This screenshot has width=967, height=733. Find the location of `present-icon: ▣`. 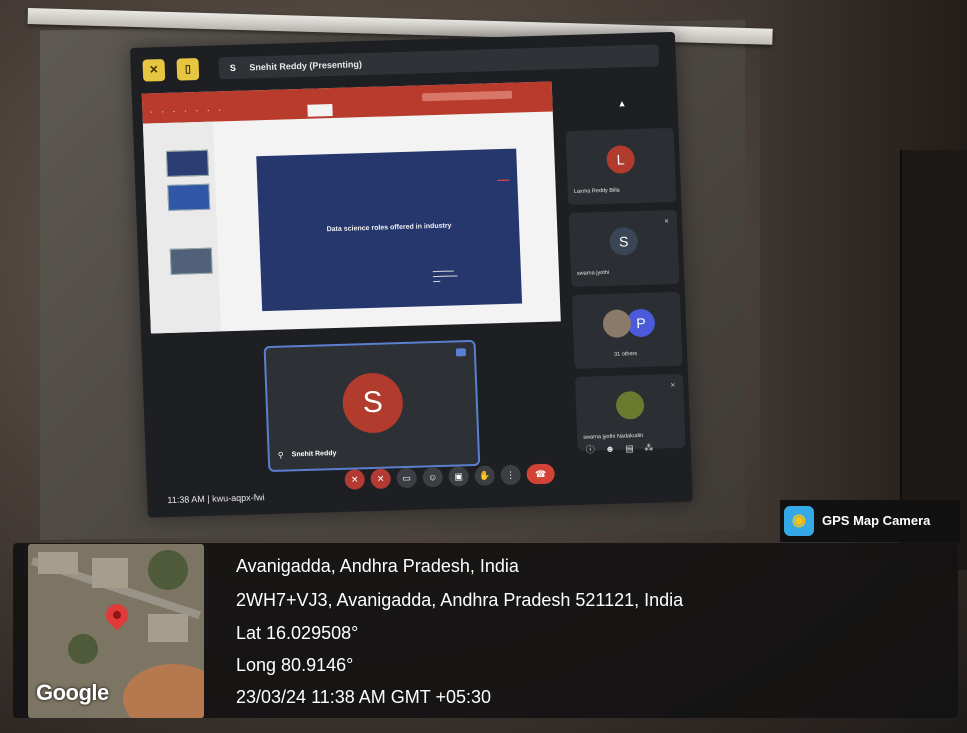

present-icon: ▣ is located at coordinates (459, 476).